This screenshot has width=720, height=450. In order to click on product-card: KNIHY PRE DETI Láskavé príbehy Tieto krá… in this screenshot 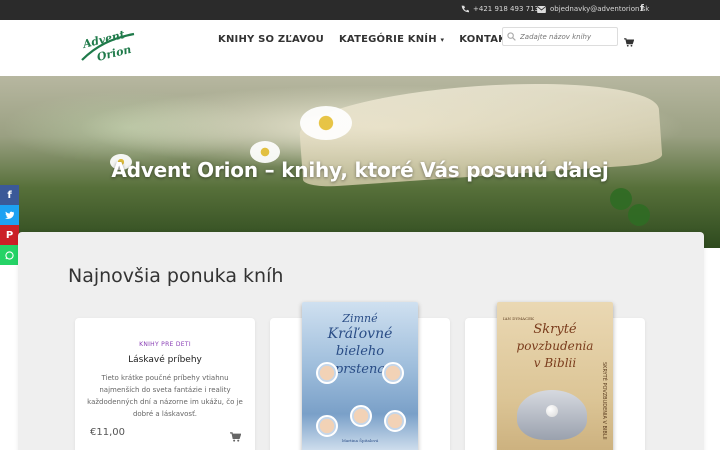, I will do `click(165, 384)`.